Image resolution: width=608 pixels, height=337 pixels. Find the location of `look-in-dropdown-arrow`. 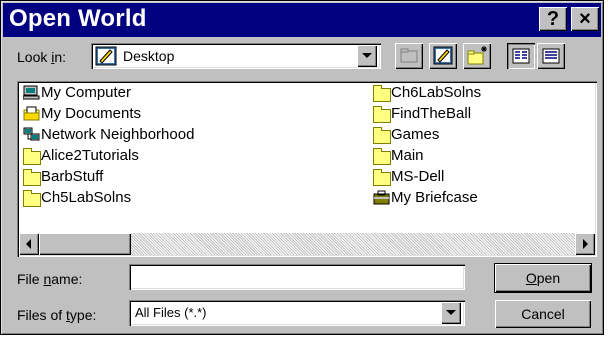

look-in-dropdown-arrow is located at coordinates (367, 56).